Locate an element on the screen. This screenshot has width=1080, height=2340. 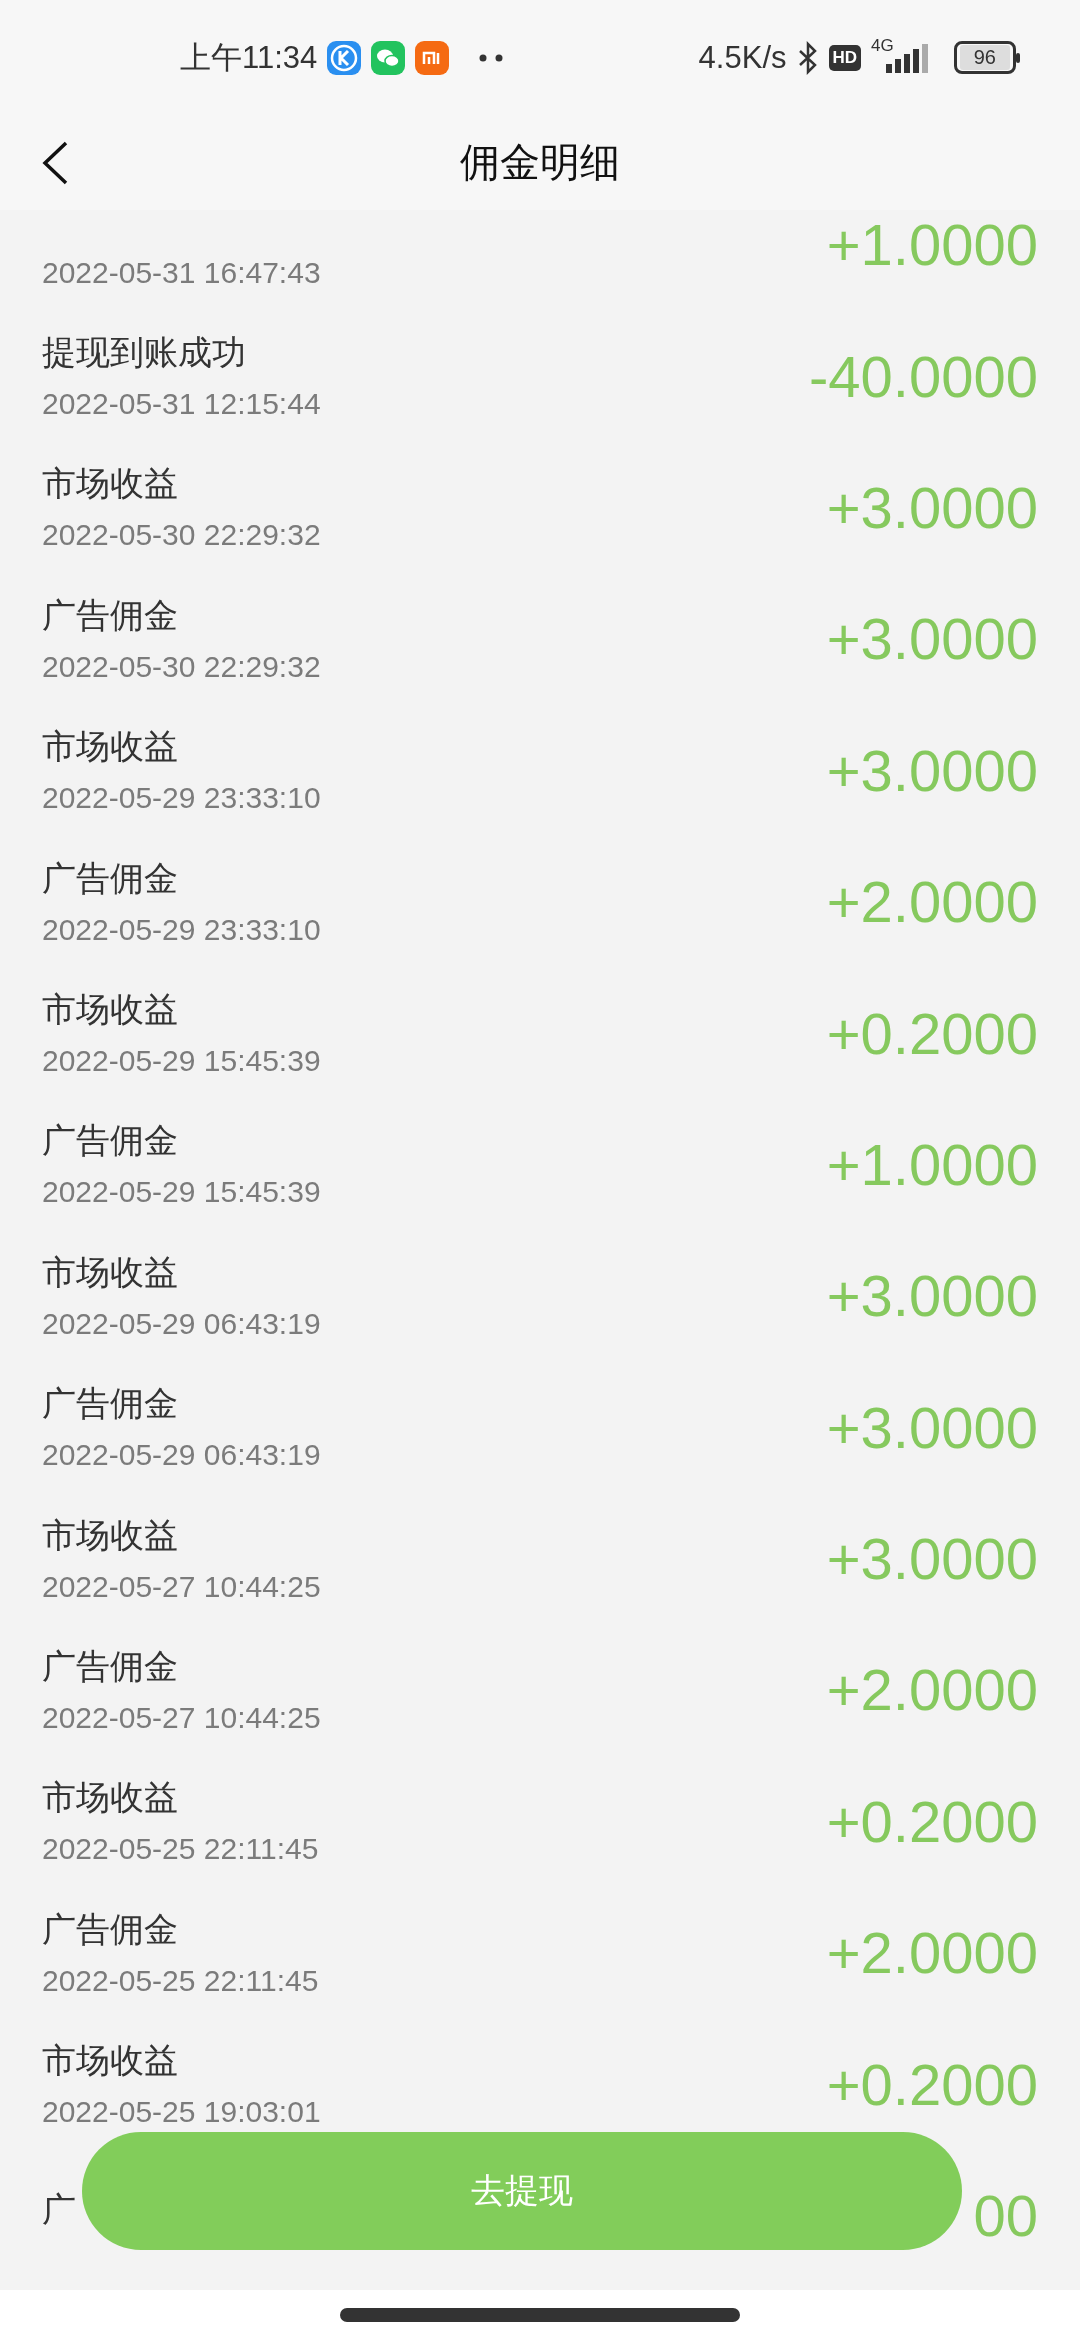
withdraw-button: 去提现 is located at coordinates (522, 2191).